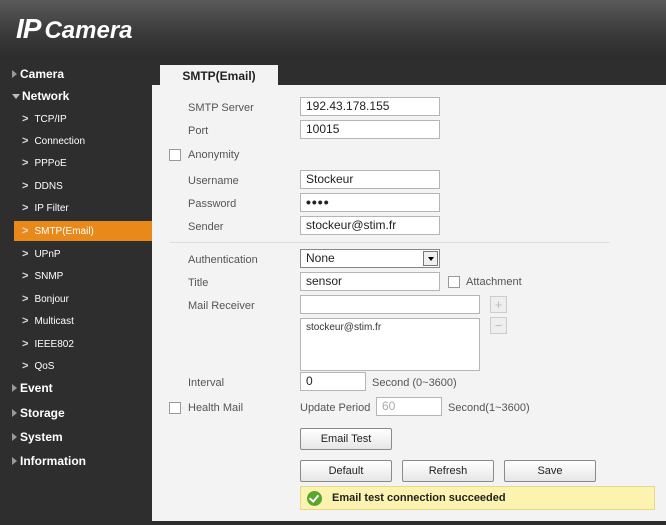  What do you see at coordinates (76, 388) in the screenshot?
I see `sidebar-item-event: Event` at bounding box center [76, 388].